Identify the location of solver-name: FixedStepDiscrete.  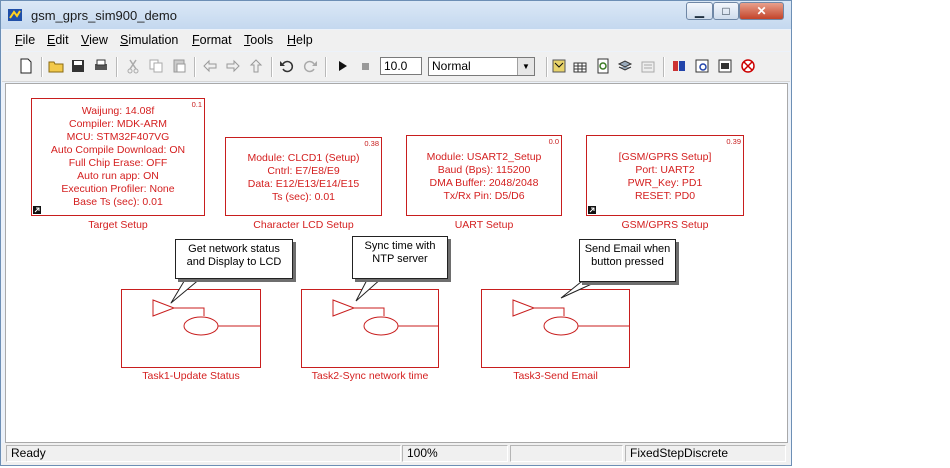
(705, 453).